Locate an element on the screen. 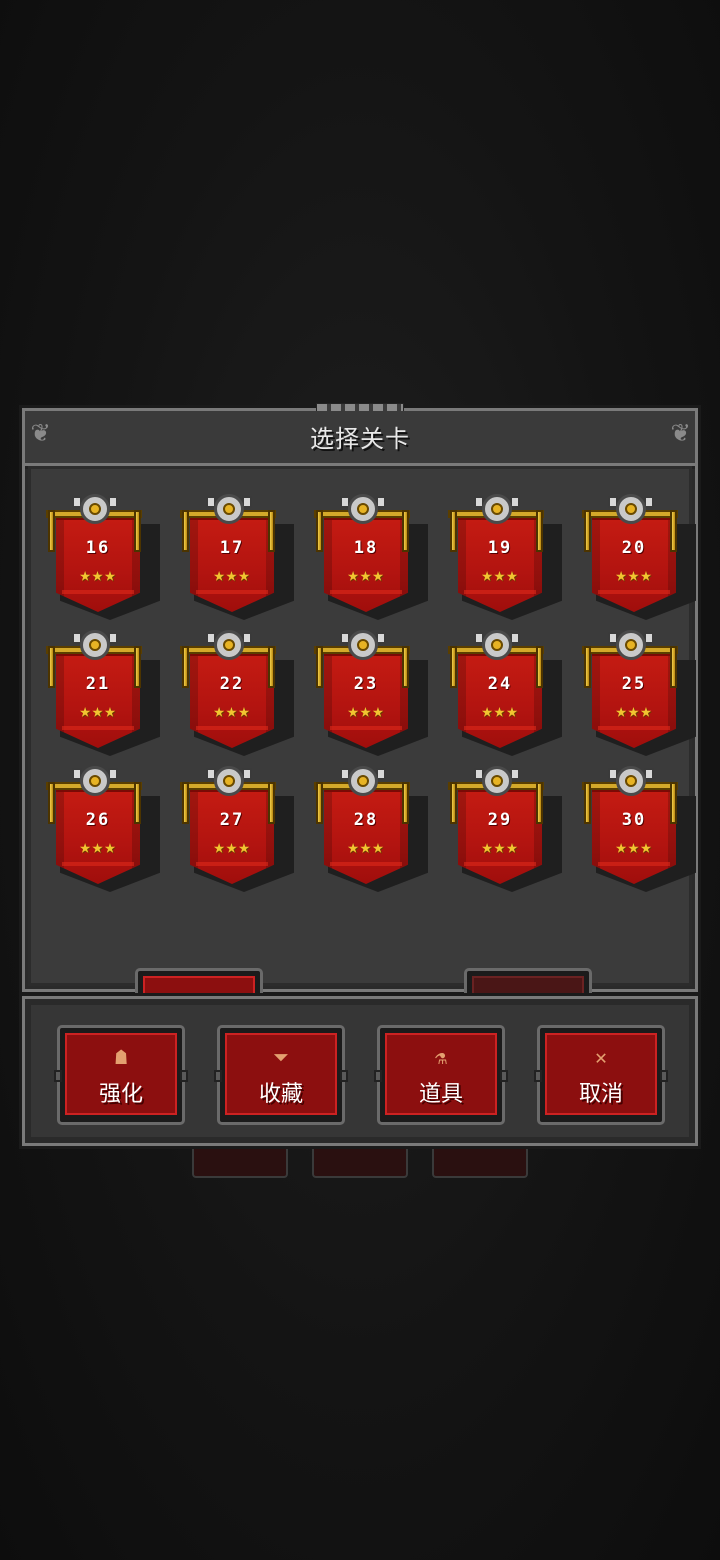 This screenshot has height=1560, width=720. level-banner-24: 24 ★★★ is located at coordinates (511, 698).